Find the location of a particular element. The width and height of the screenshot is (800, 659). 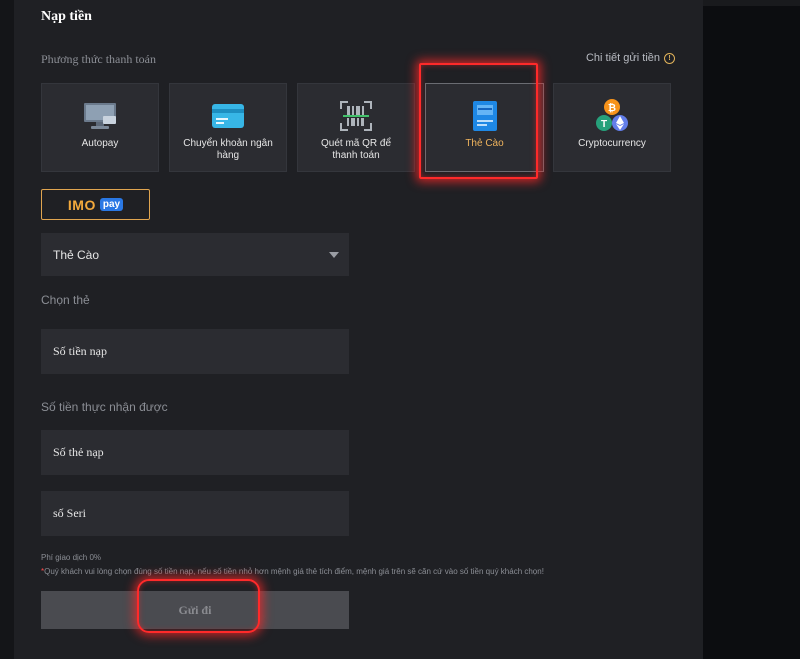

method-label: Chuyển khoản ngân hàng is located at coordinates (228, 149).